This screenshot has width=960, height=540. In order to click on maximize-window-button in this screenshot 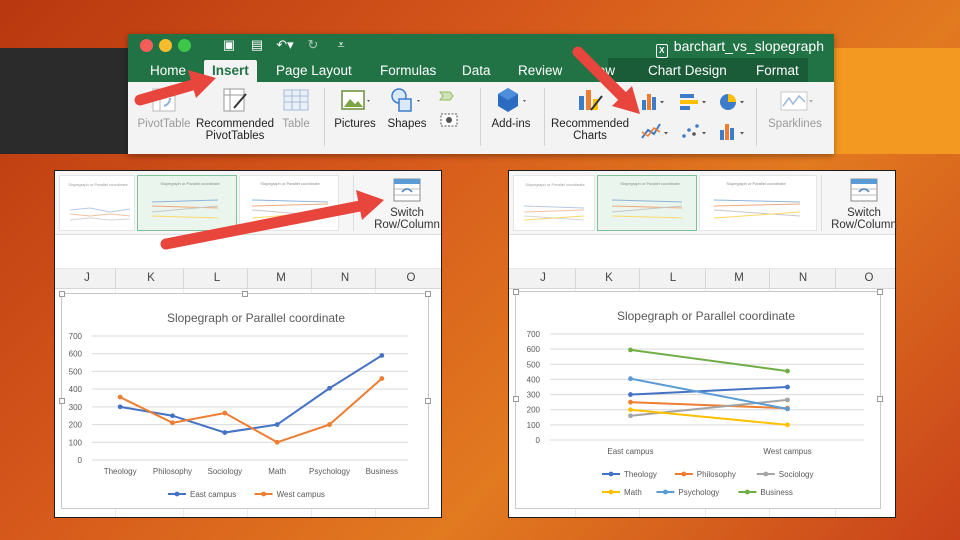, I will do `click(184, 45)`.